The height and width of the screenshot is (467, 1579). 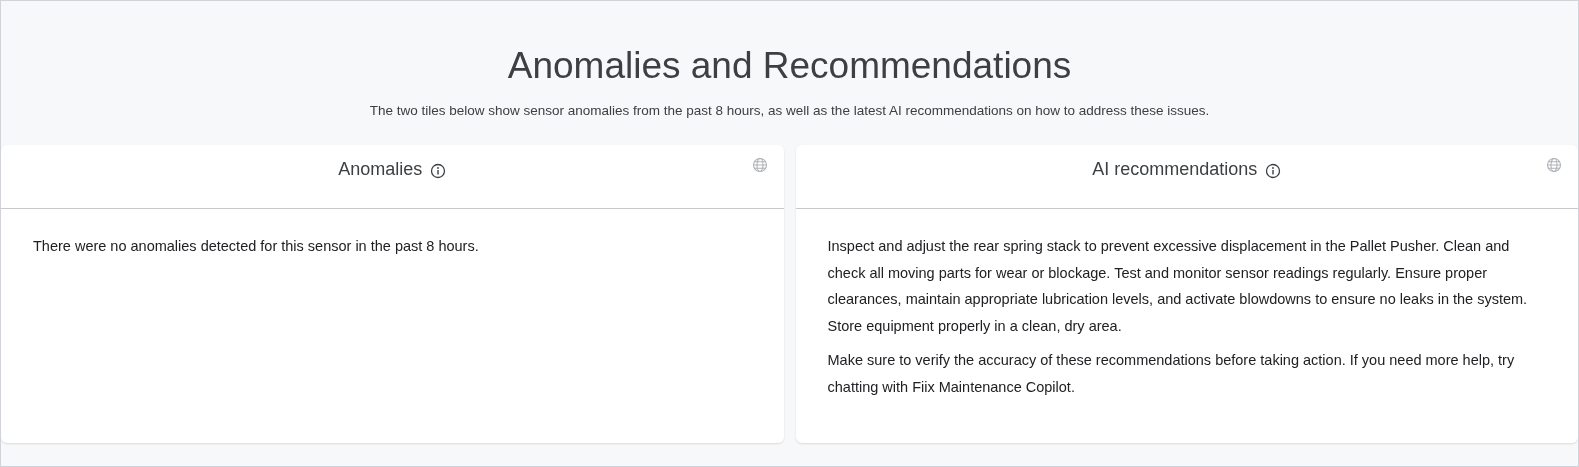 I want to click on page-subtitle: The two tiles below show sensor anomalies from the past 8 hours, as well as the latest AI recommendations on how to address these issues., so click(x=789, y=110).